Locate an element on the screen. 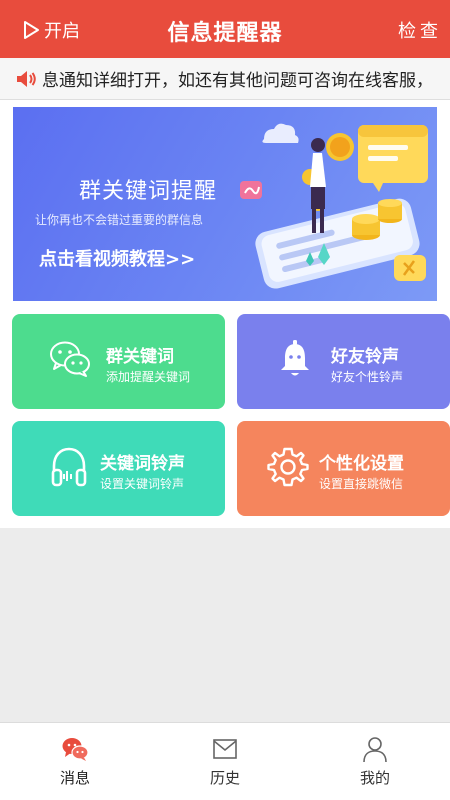 The width and height of the screenshot is (450, 800). friend-ringtone-card: 好友铃声 好友个性铃声 is located at coordinates (343, 361).